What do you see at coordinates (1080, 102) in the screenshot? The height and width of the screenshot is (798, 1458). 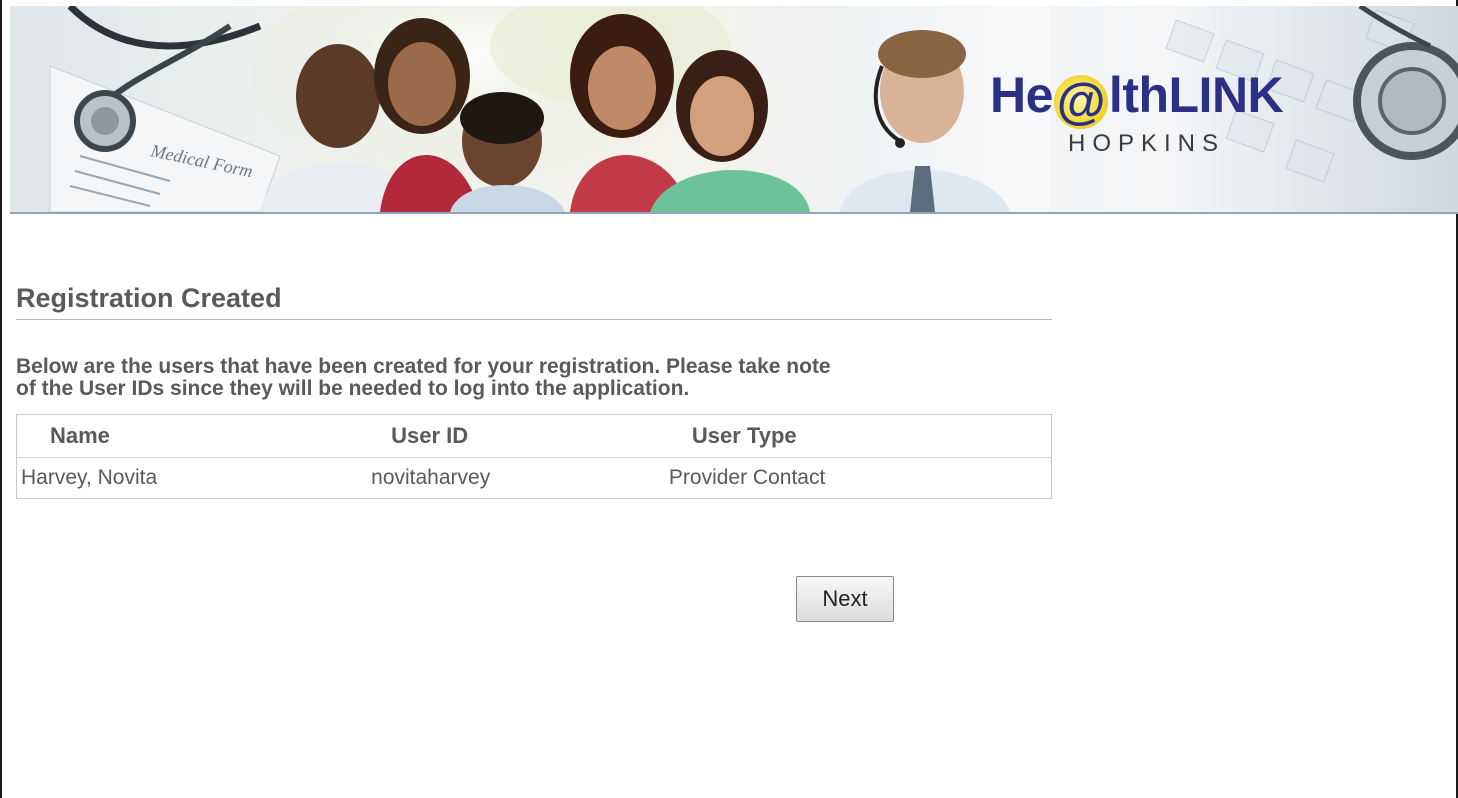 I see `logo-at-icon: @` at bounding box center [1080, 102].